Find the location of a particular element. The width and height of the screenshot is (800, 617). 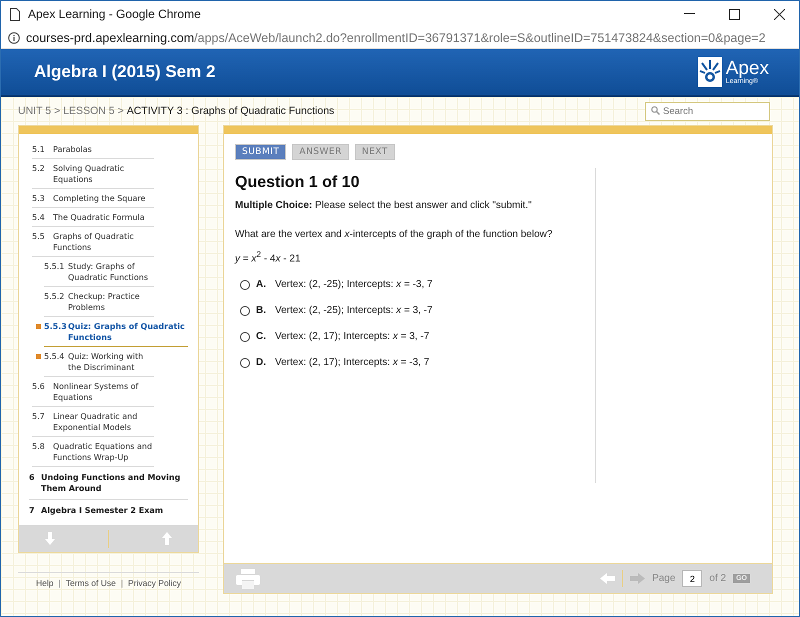

outline-item: 5.7 Linear Quadratic and Exponential Models is located at coordinates (93, 422).